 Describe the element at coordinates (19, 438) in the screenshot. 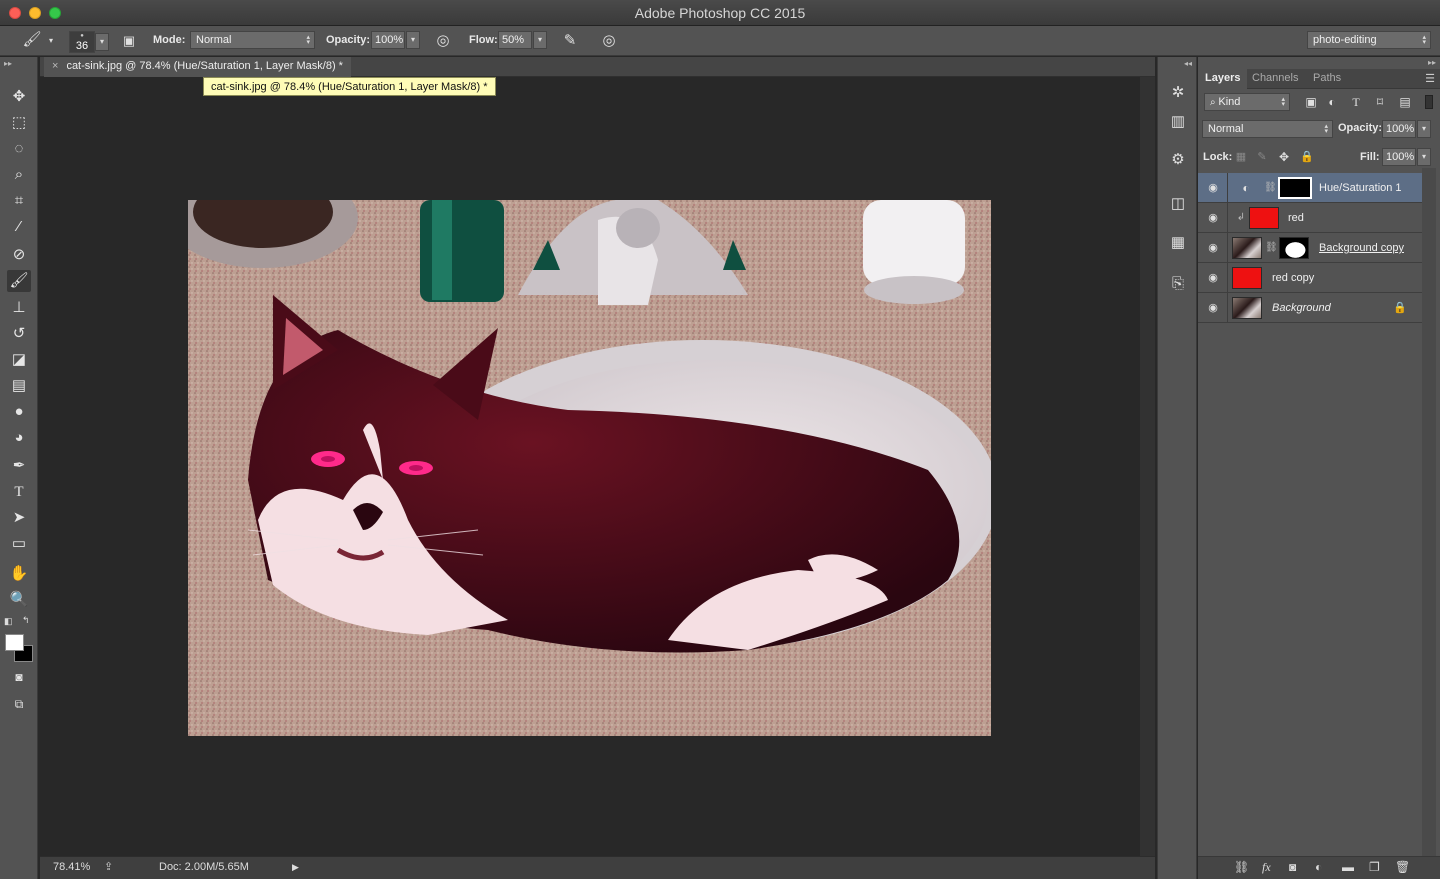

I see `dodge-tool-icon: ◕` at that location.